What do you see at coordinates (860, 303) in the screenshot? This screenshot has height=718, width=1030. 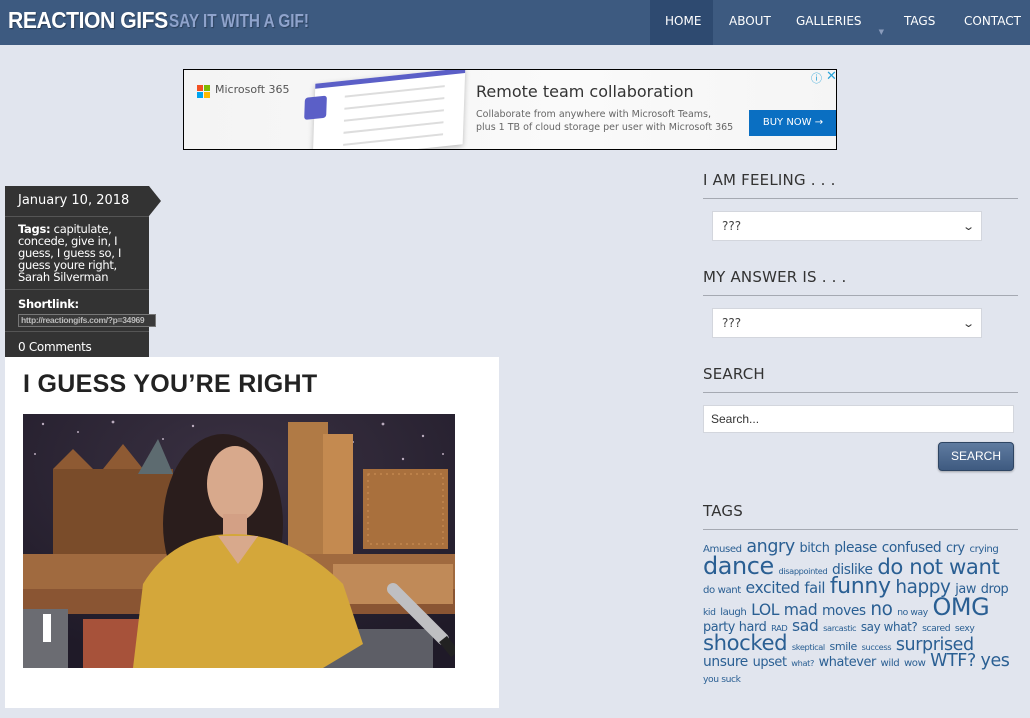 I see `answer-widget: MY ANSWER IS . . . ??? ⌄` at bounding box center [860, 303].